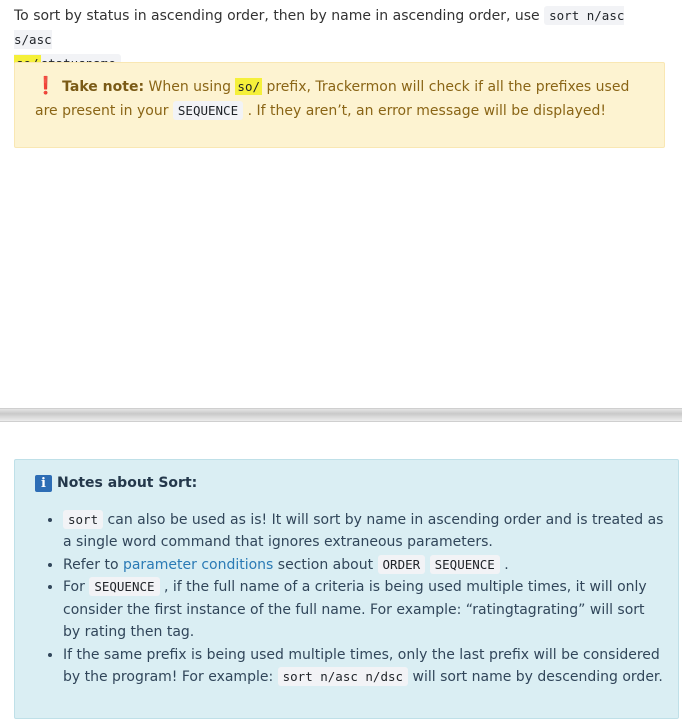 This screenshot has width=682, height=722. I want to click on note-code-so: so/, so click(248, 86).